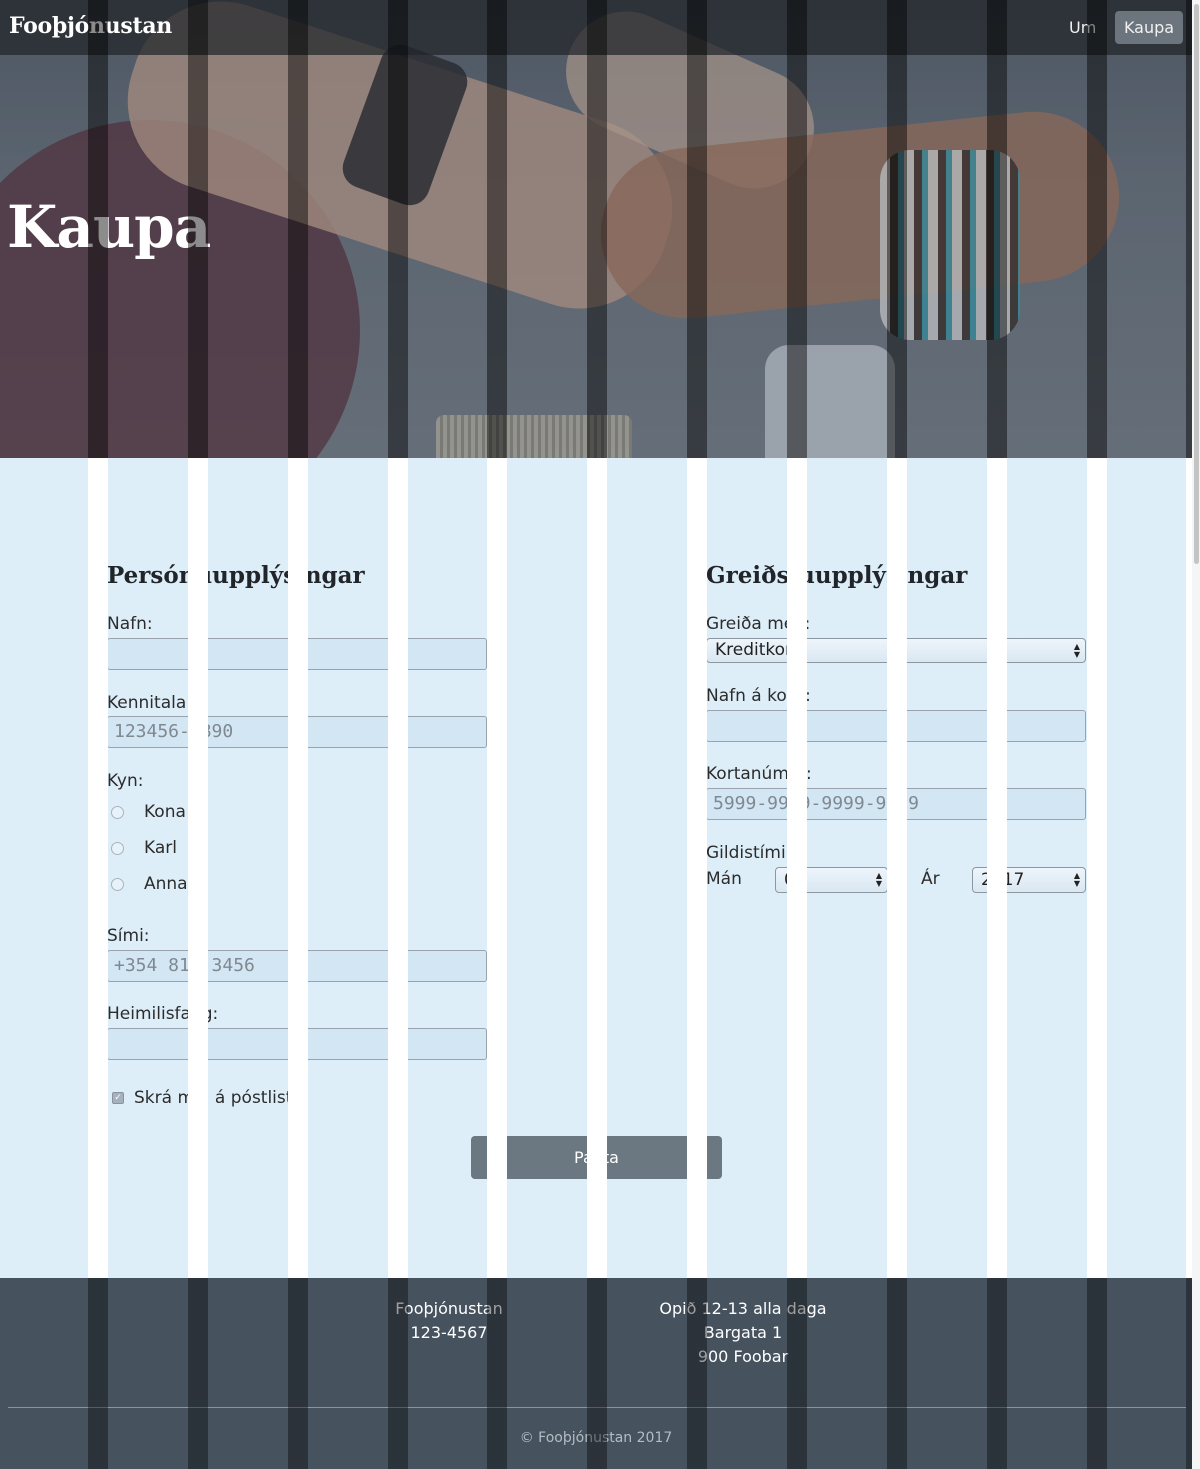 The height and width of the screenshot is (1469, 1200). What do you see at coordinates (758, 624) in the screenshot?
I see `payment-method-label: Greiða með:` at bounding box center [758, 624].